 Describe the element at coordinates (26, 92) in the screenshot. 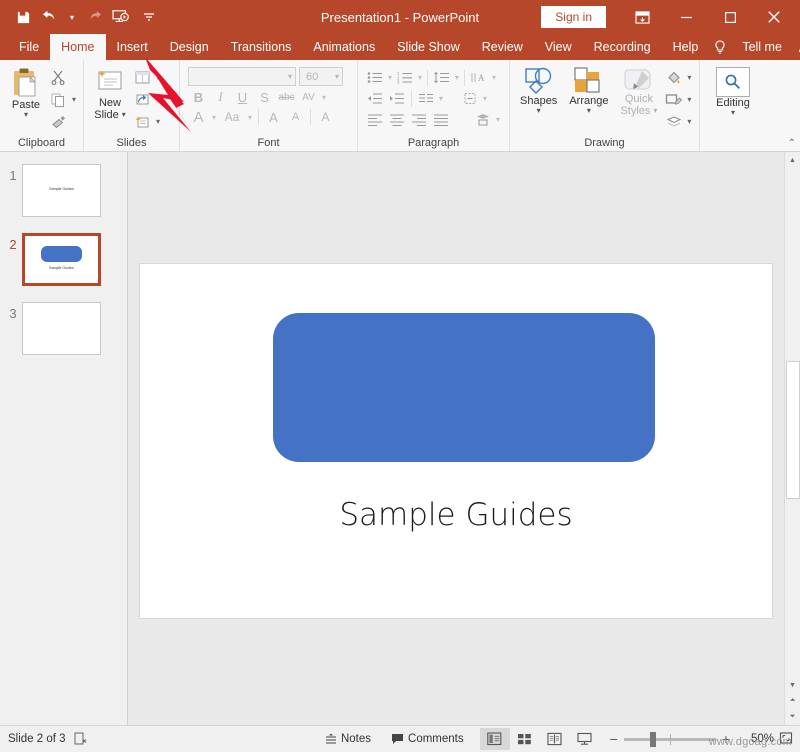

I see `paste-button: Paste ▾` at that location.